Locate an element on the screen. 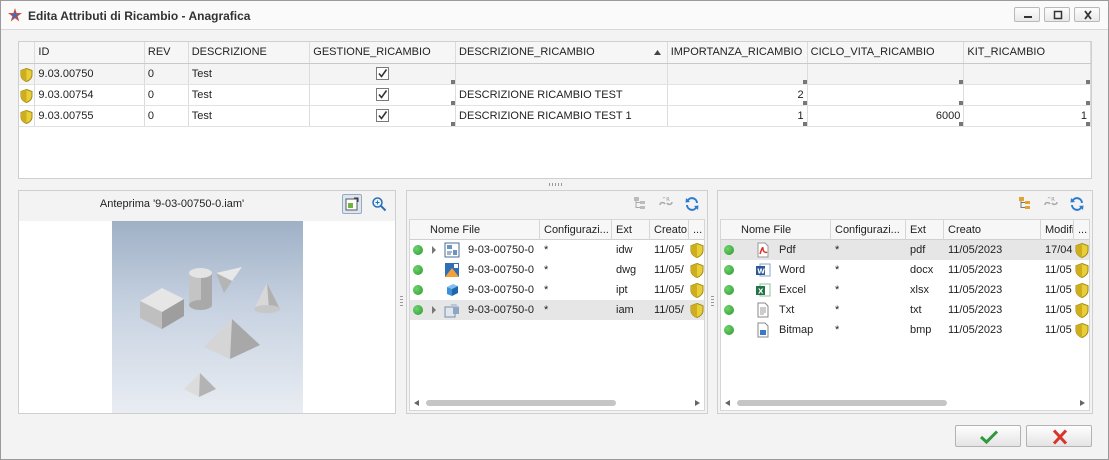  column-header-rev: REV is located at coordinates (166, 53).